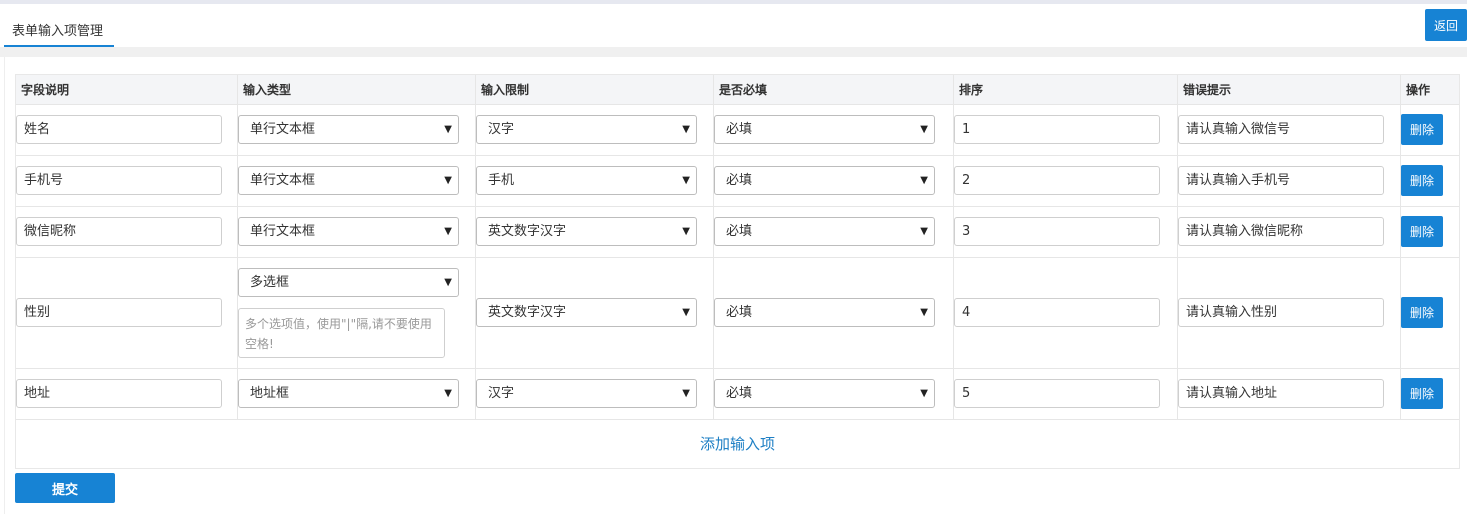 This screenshot has height=514, width=1467. Describe the element at coordinates (501, 180) in the screenshot. I see `limit-select-value: 手机` at that location.